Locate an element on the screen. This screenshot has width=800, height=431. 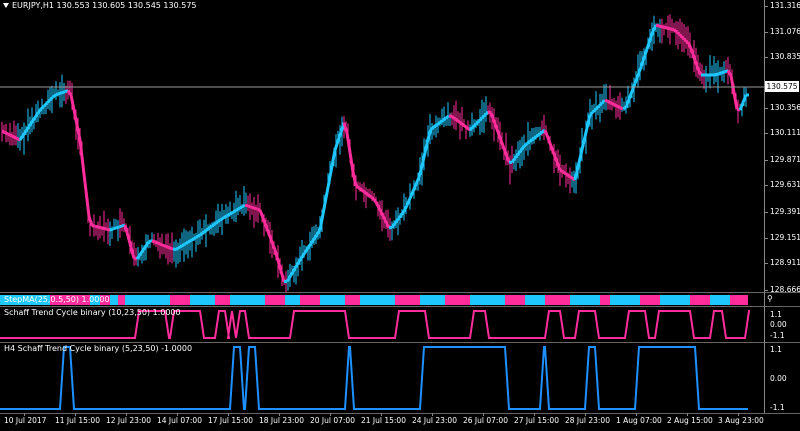
price-tick: 128.666 is located at coordinates (785, 289).